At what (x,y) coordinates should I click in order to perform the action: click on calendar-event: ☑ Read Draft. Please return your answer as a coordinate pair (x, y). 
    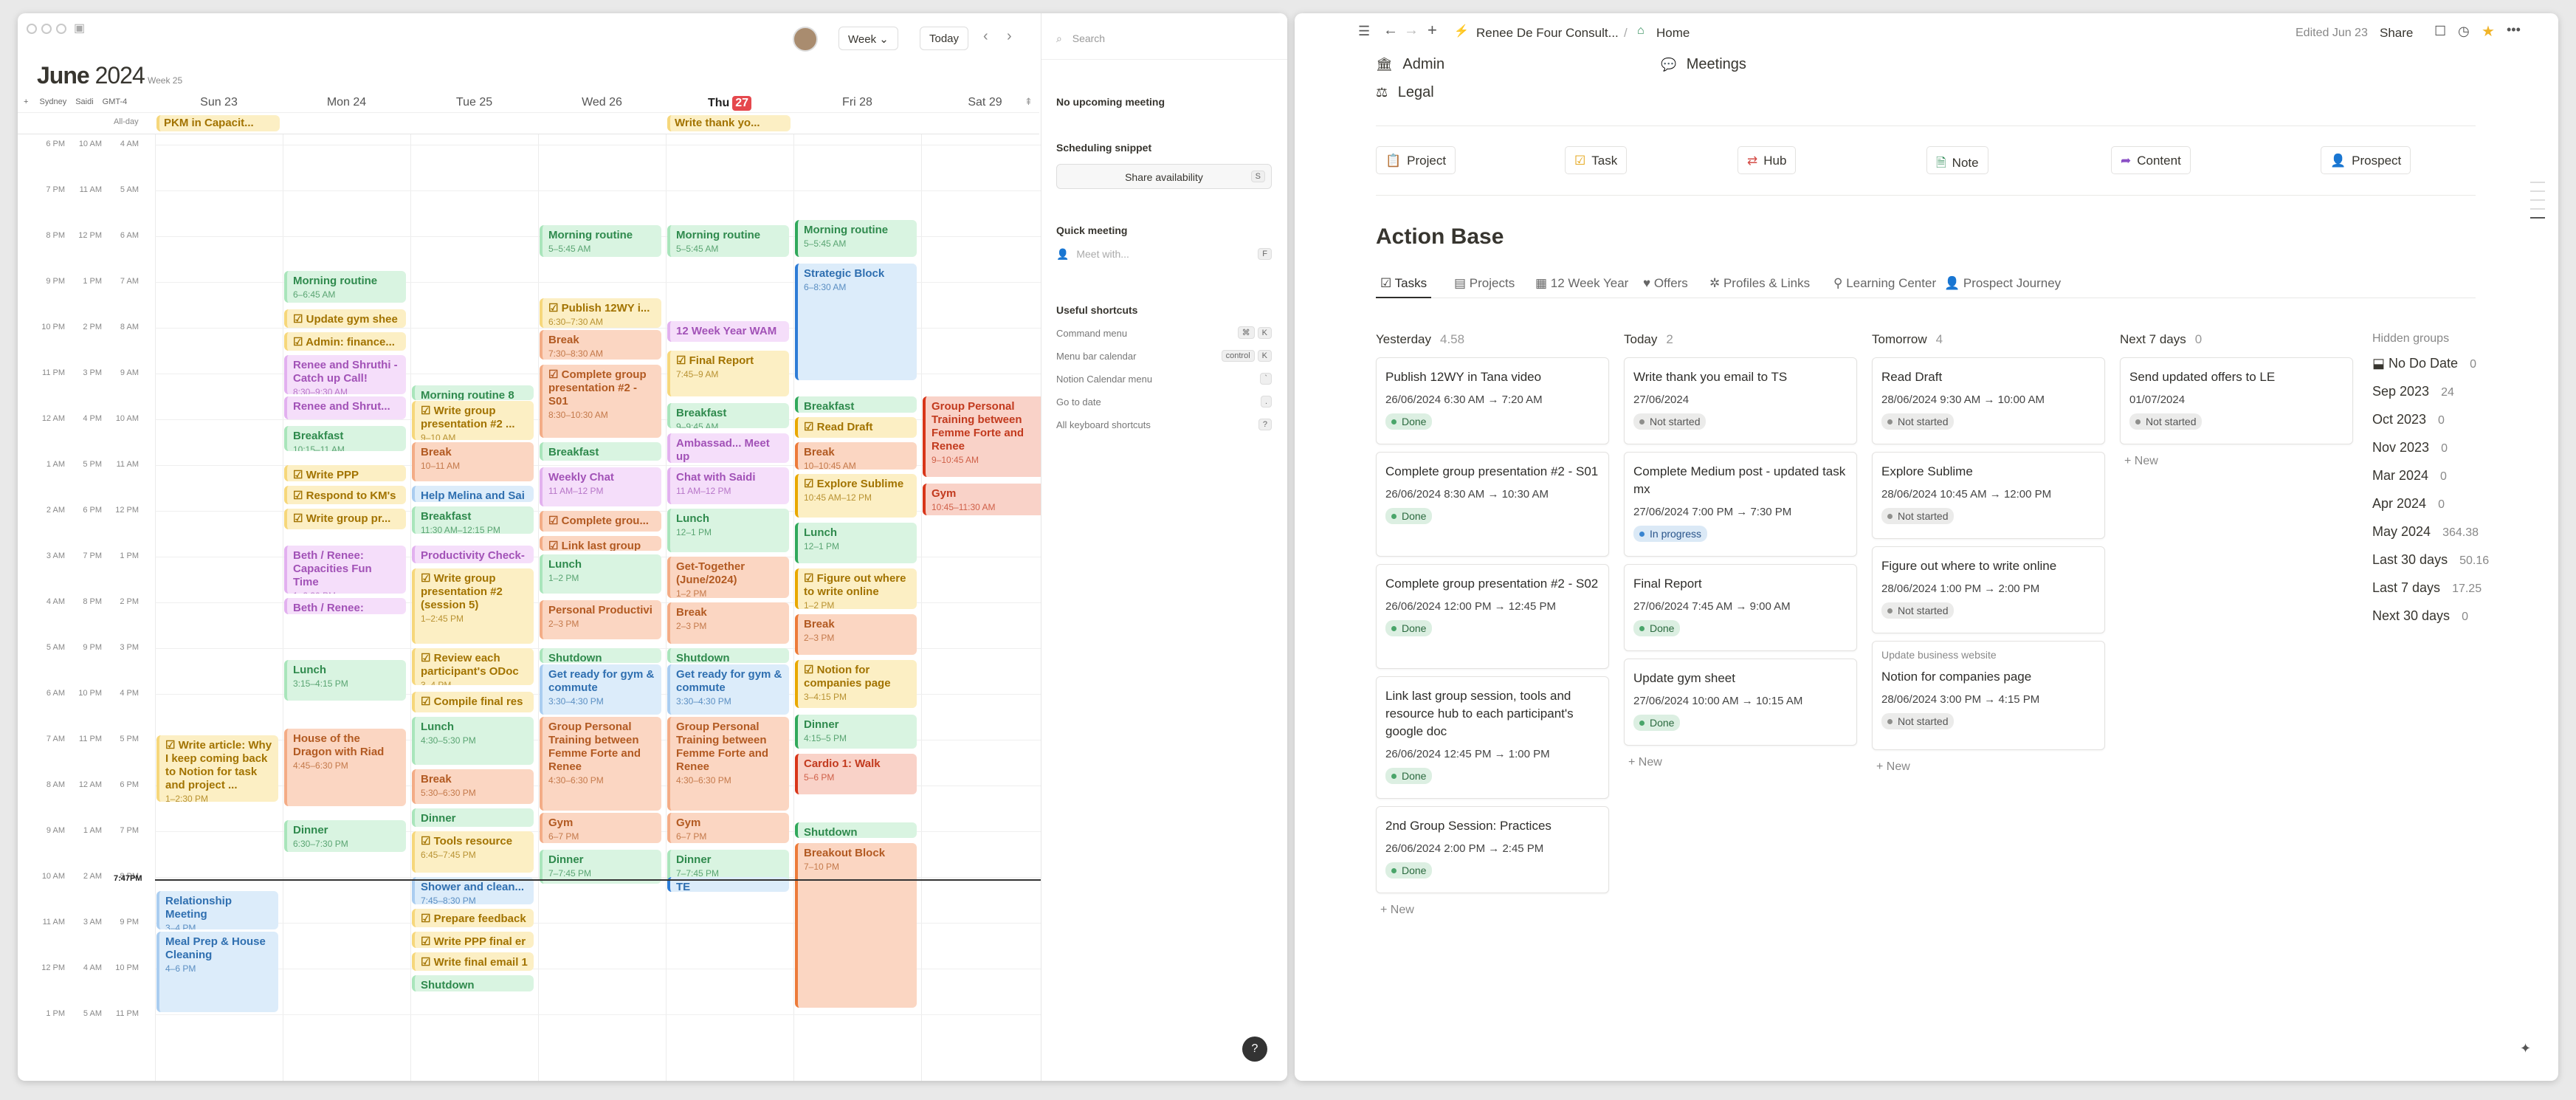
    Looking at the image, I should click on (856, 427).